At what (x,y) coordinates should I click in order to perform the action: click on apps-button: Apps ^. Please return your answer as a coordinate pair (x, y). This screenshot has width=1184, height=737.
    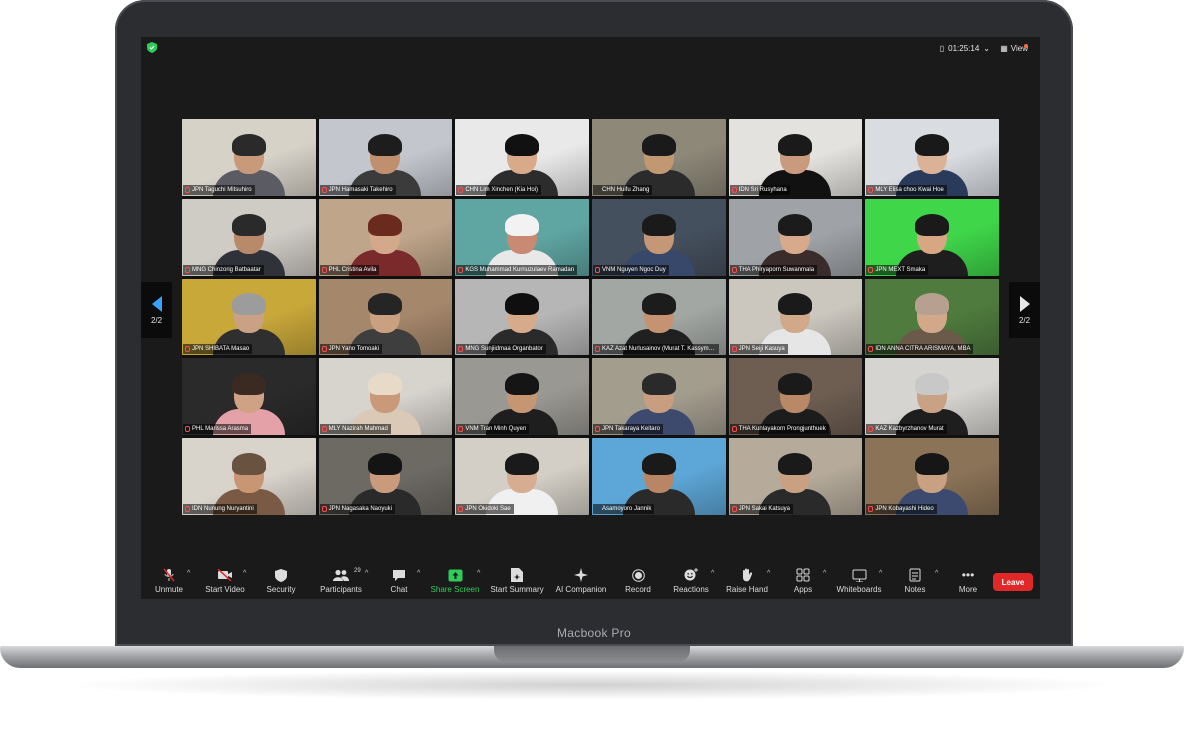
    Looking at the image, I should click on (803, 582).